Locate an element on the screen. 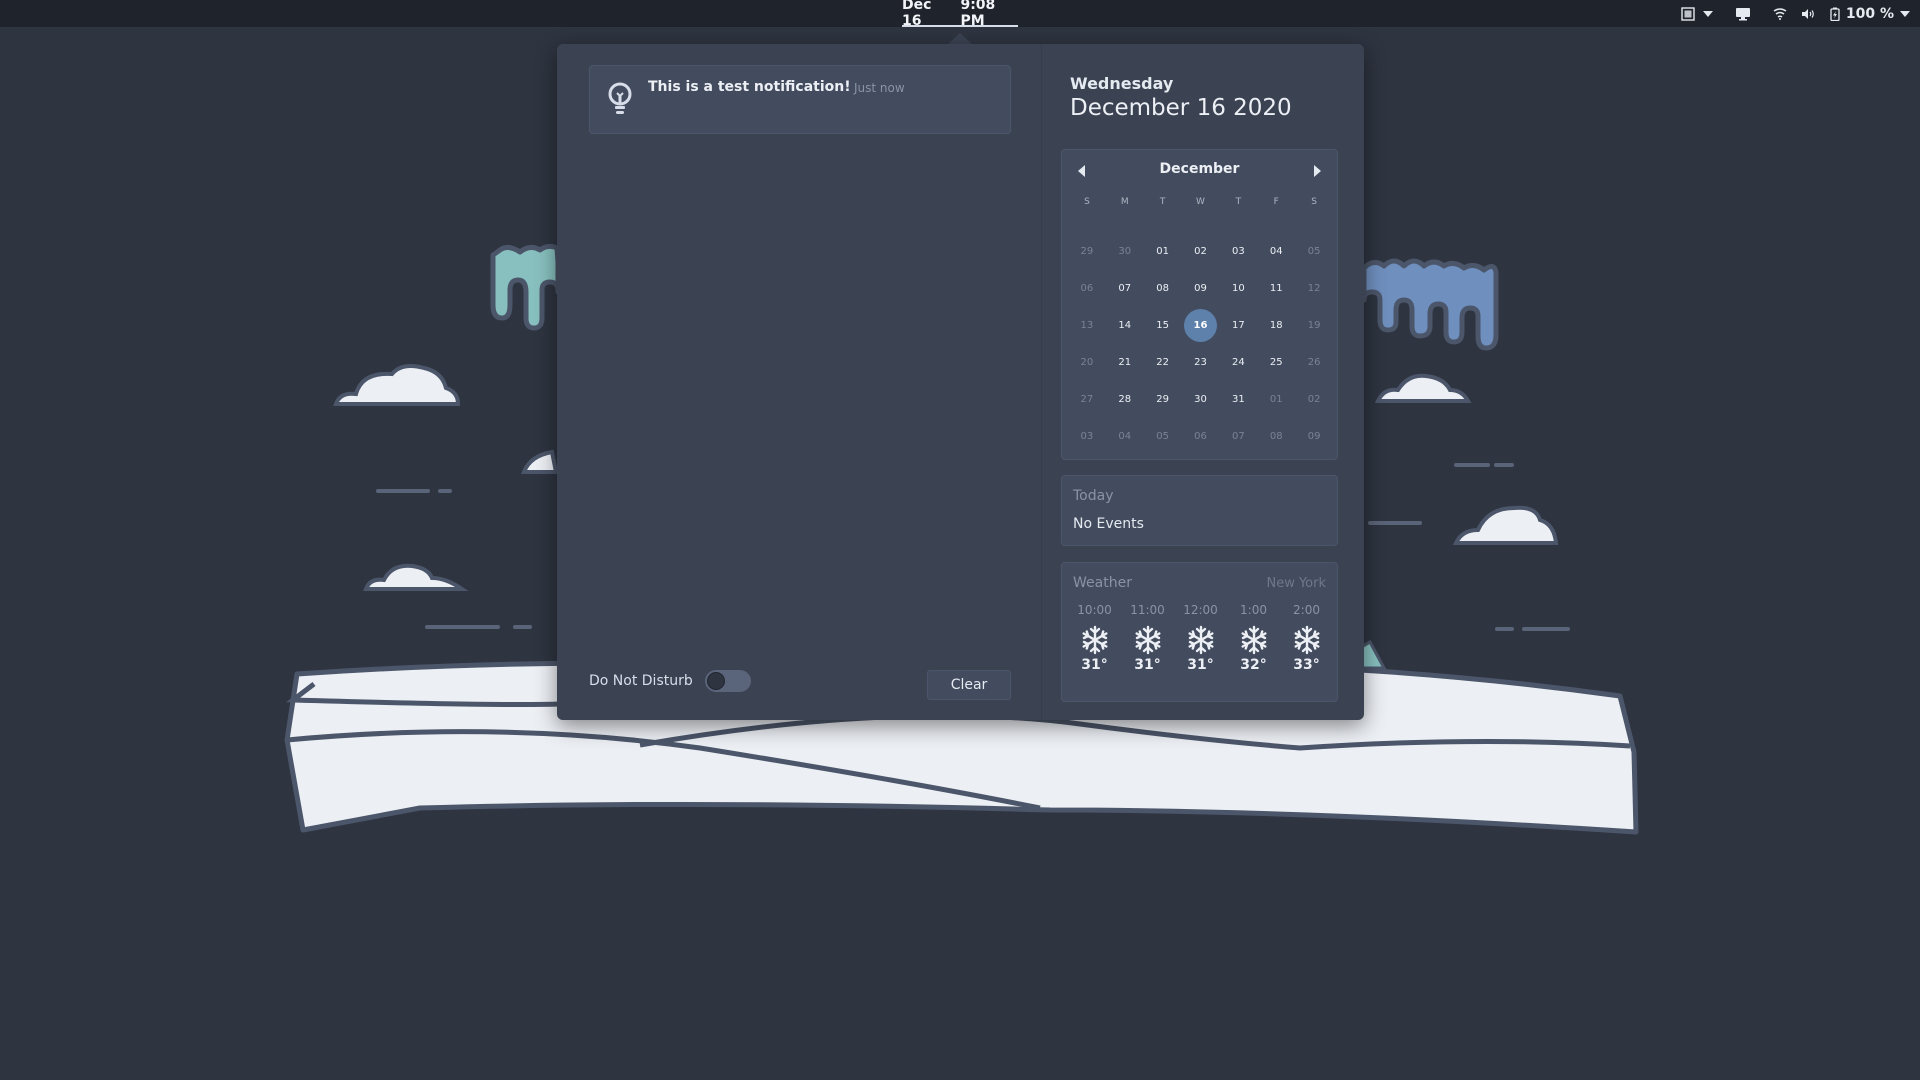 This screenshot has height=1080, width=1920. workspace-indicator is located at coordinates (1697, 13).